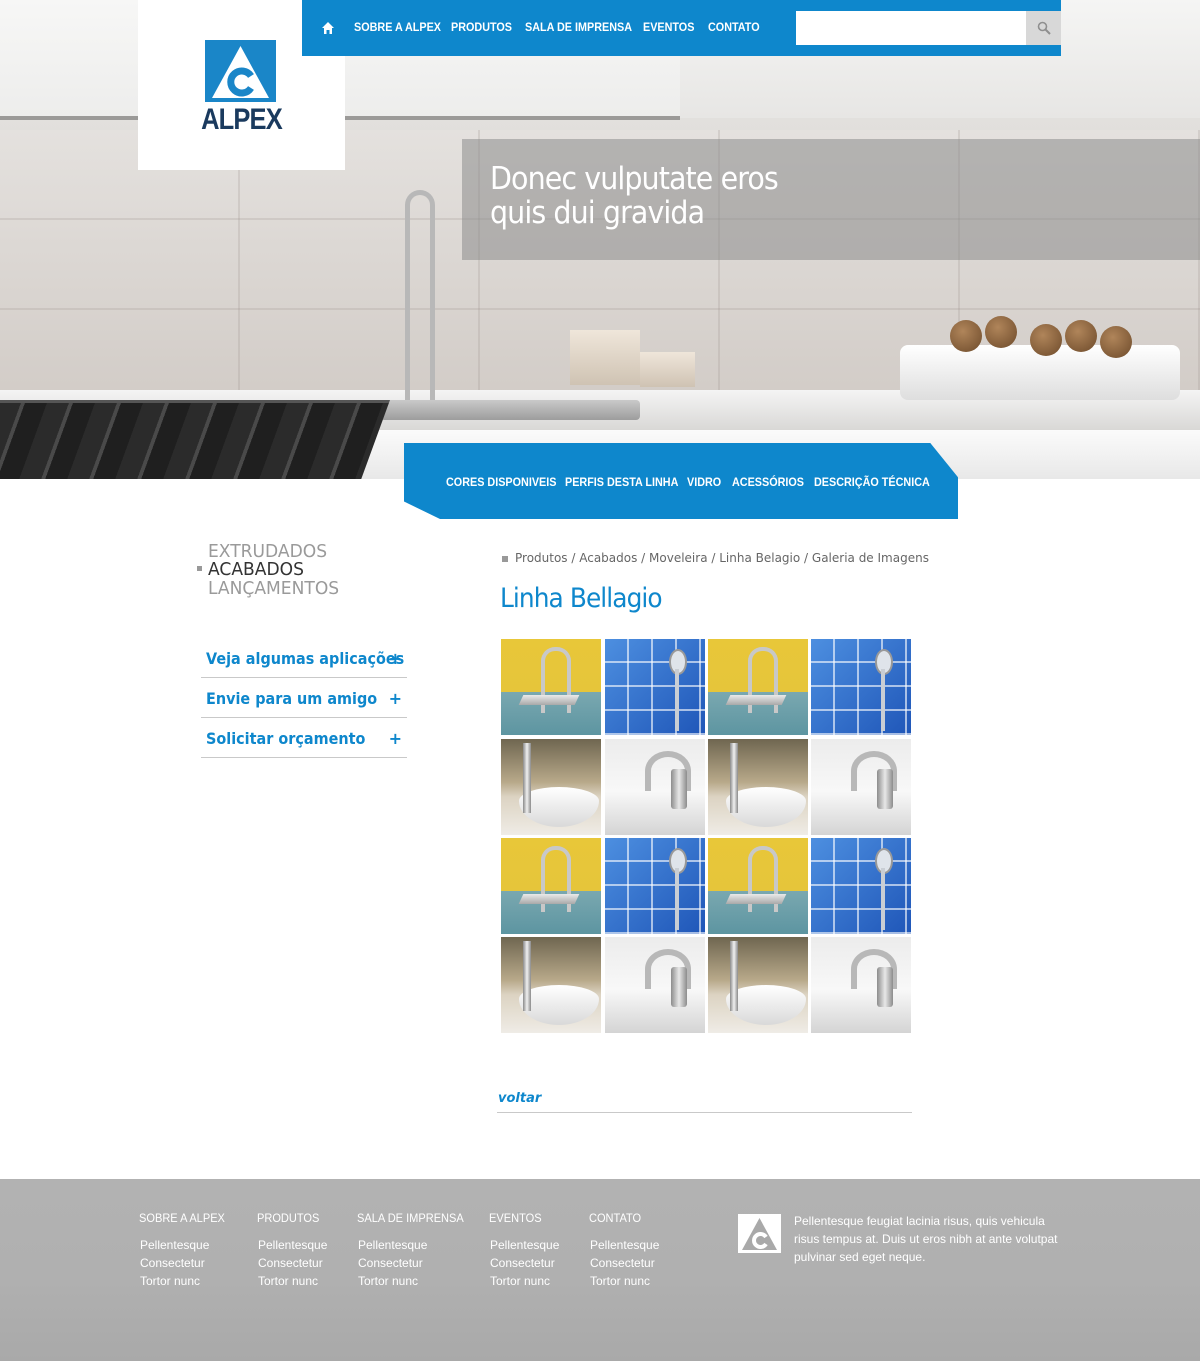 This screenshot has height=1361, width=1200. What do you see at coordinates (597, 213) in the screenshot?
I see `hero-caption-line2: quis dui gravida` at bounding box center [597, 213].